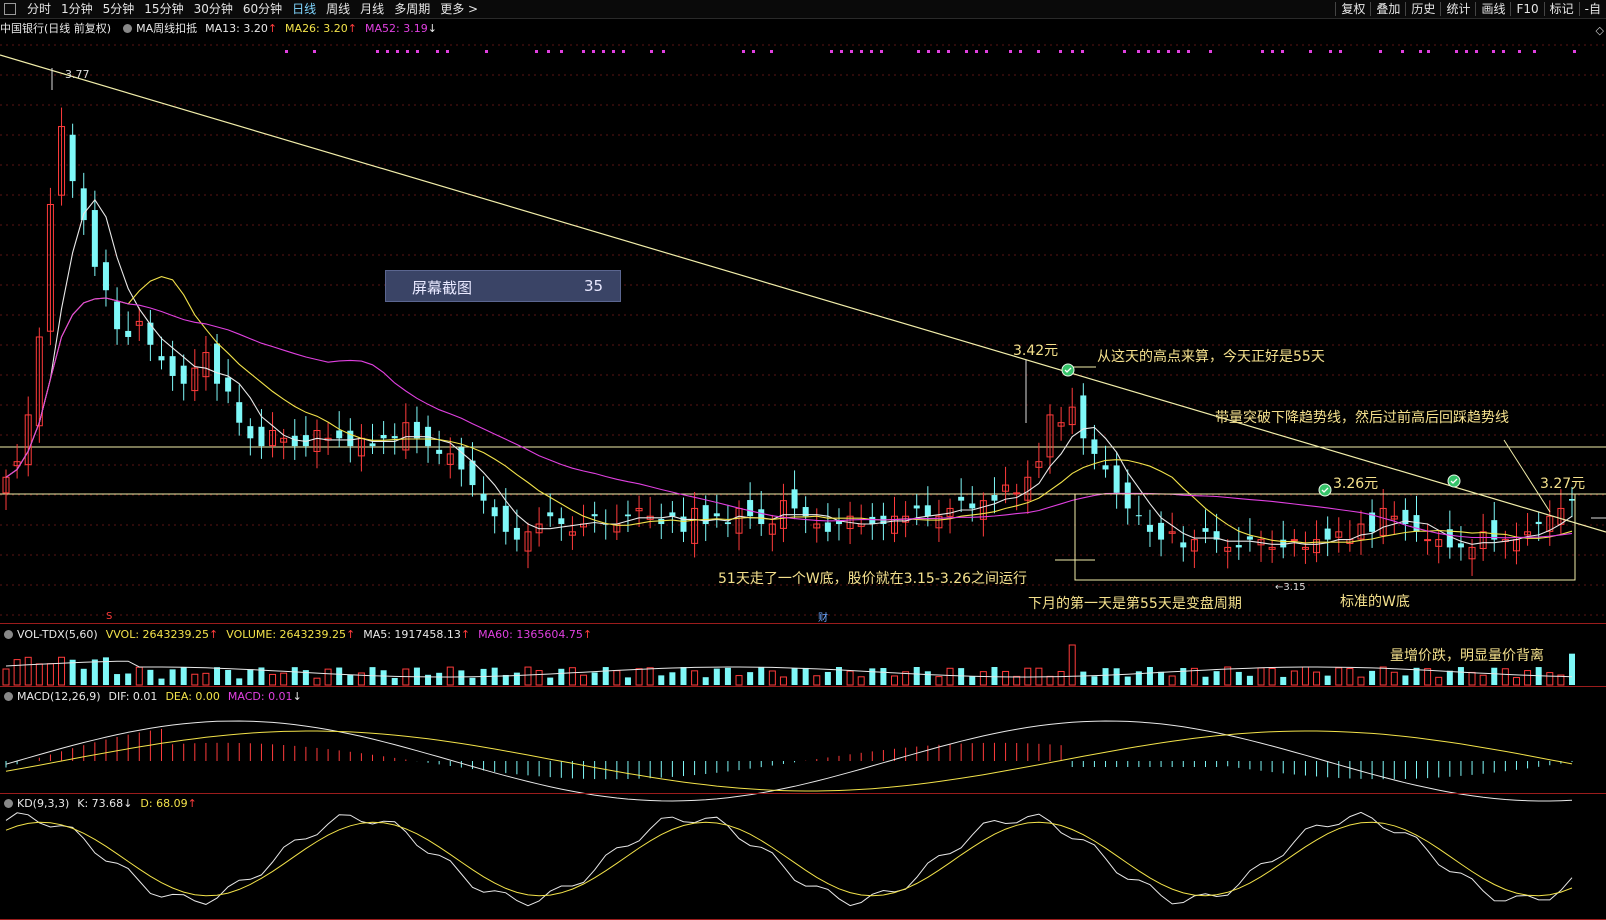 The image size is (1606, 920). I want to click on diamond-icon: ◇, so click(1600, 30).